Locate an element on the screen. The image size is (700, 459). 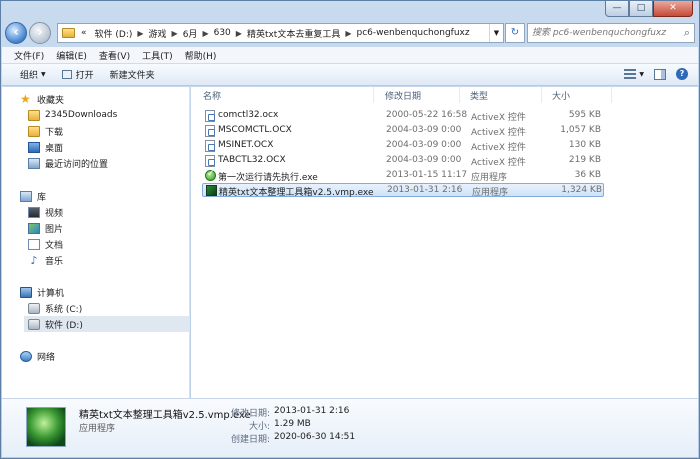
nav-item-videos: 视频 is located at coordinates (45, 212).